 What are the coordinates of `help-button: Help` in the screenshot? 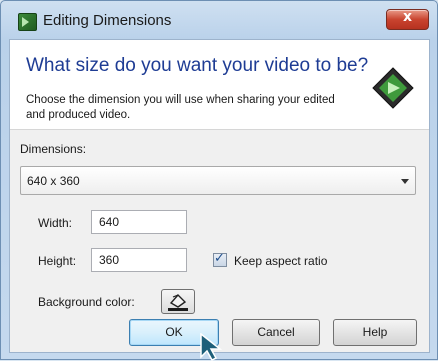 It's located at (375, 332).